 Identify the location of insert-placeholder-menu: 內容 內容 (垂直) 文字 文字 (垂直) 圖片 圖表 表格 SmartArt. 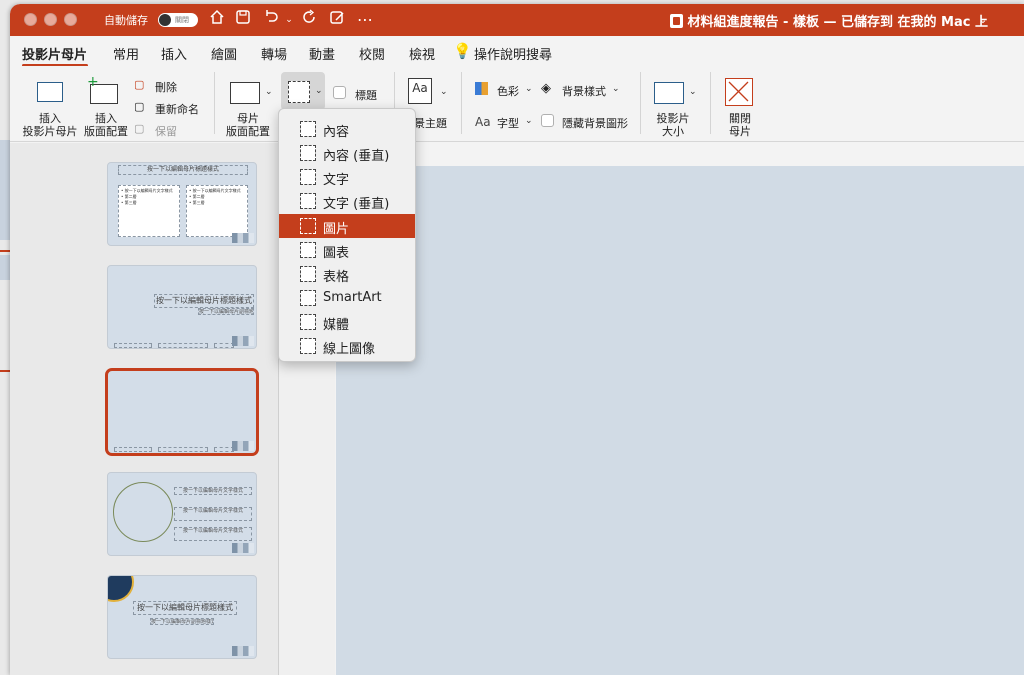
(347, 235).